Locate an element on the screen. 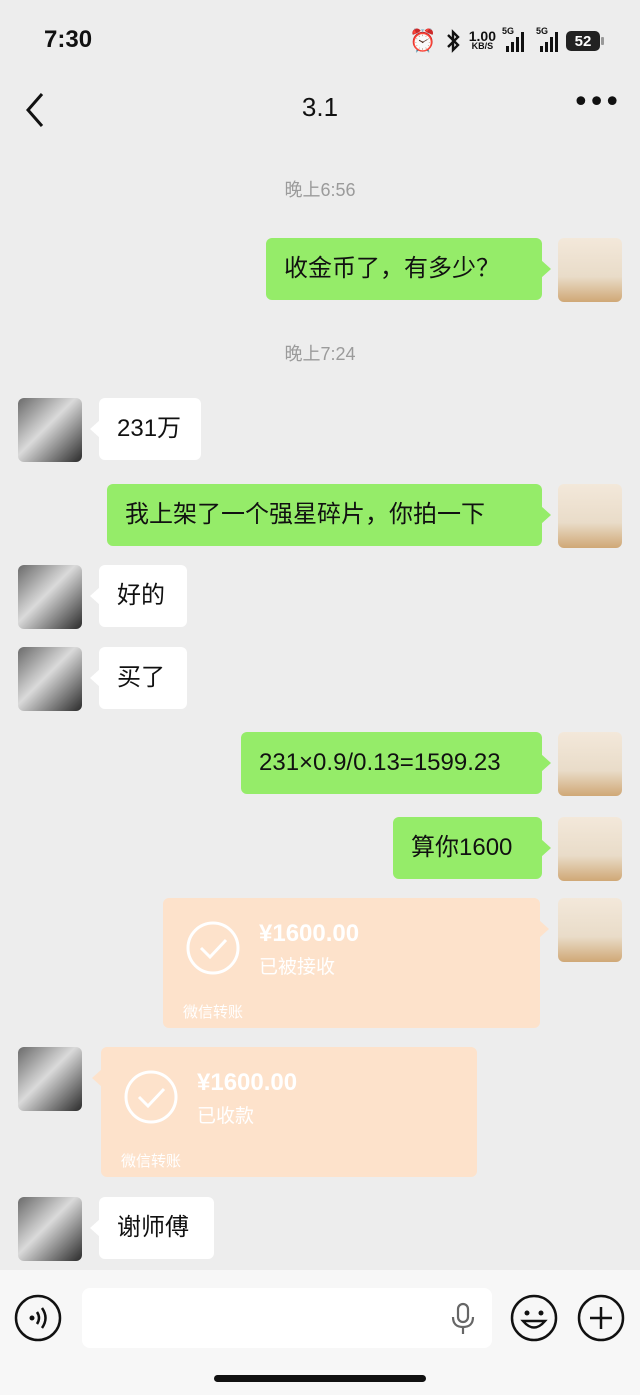 This screenshot has height=1395, width=640. transfer-card-incoming: ¥1600.00 已收款 微信转账 is located at coordinates (284, 1112).